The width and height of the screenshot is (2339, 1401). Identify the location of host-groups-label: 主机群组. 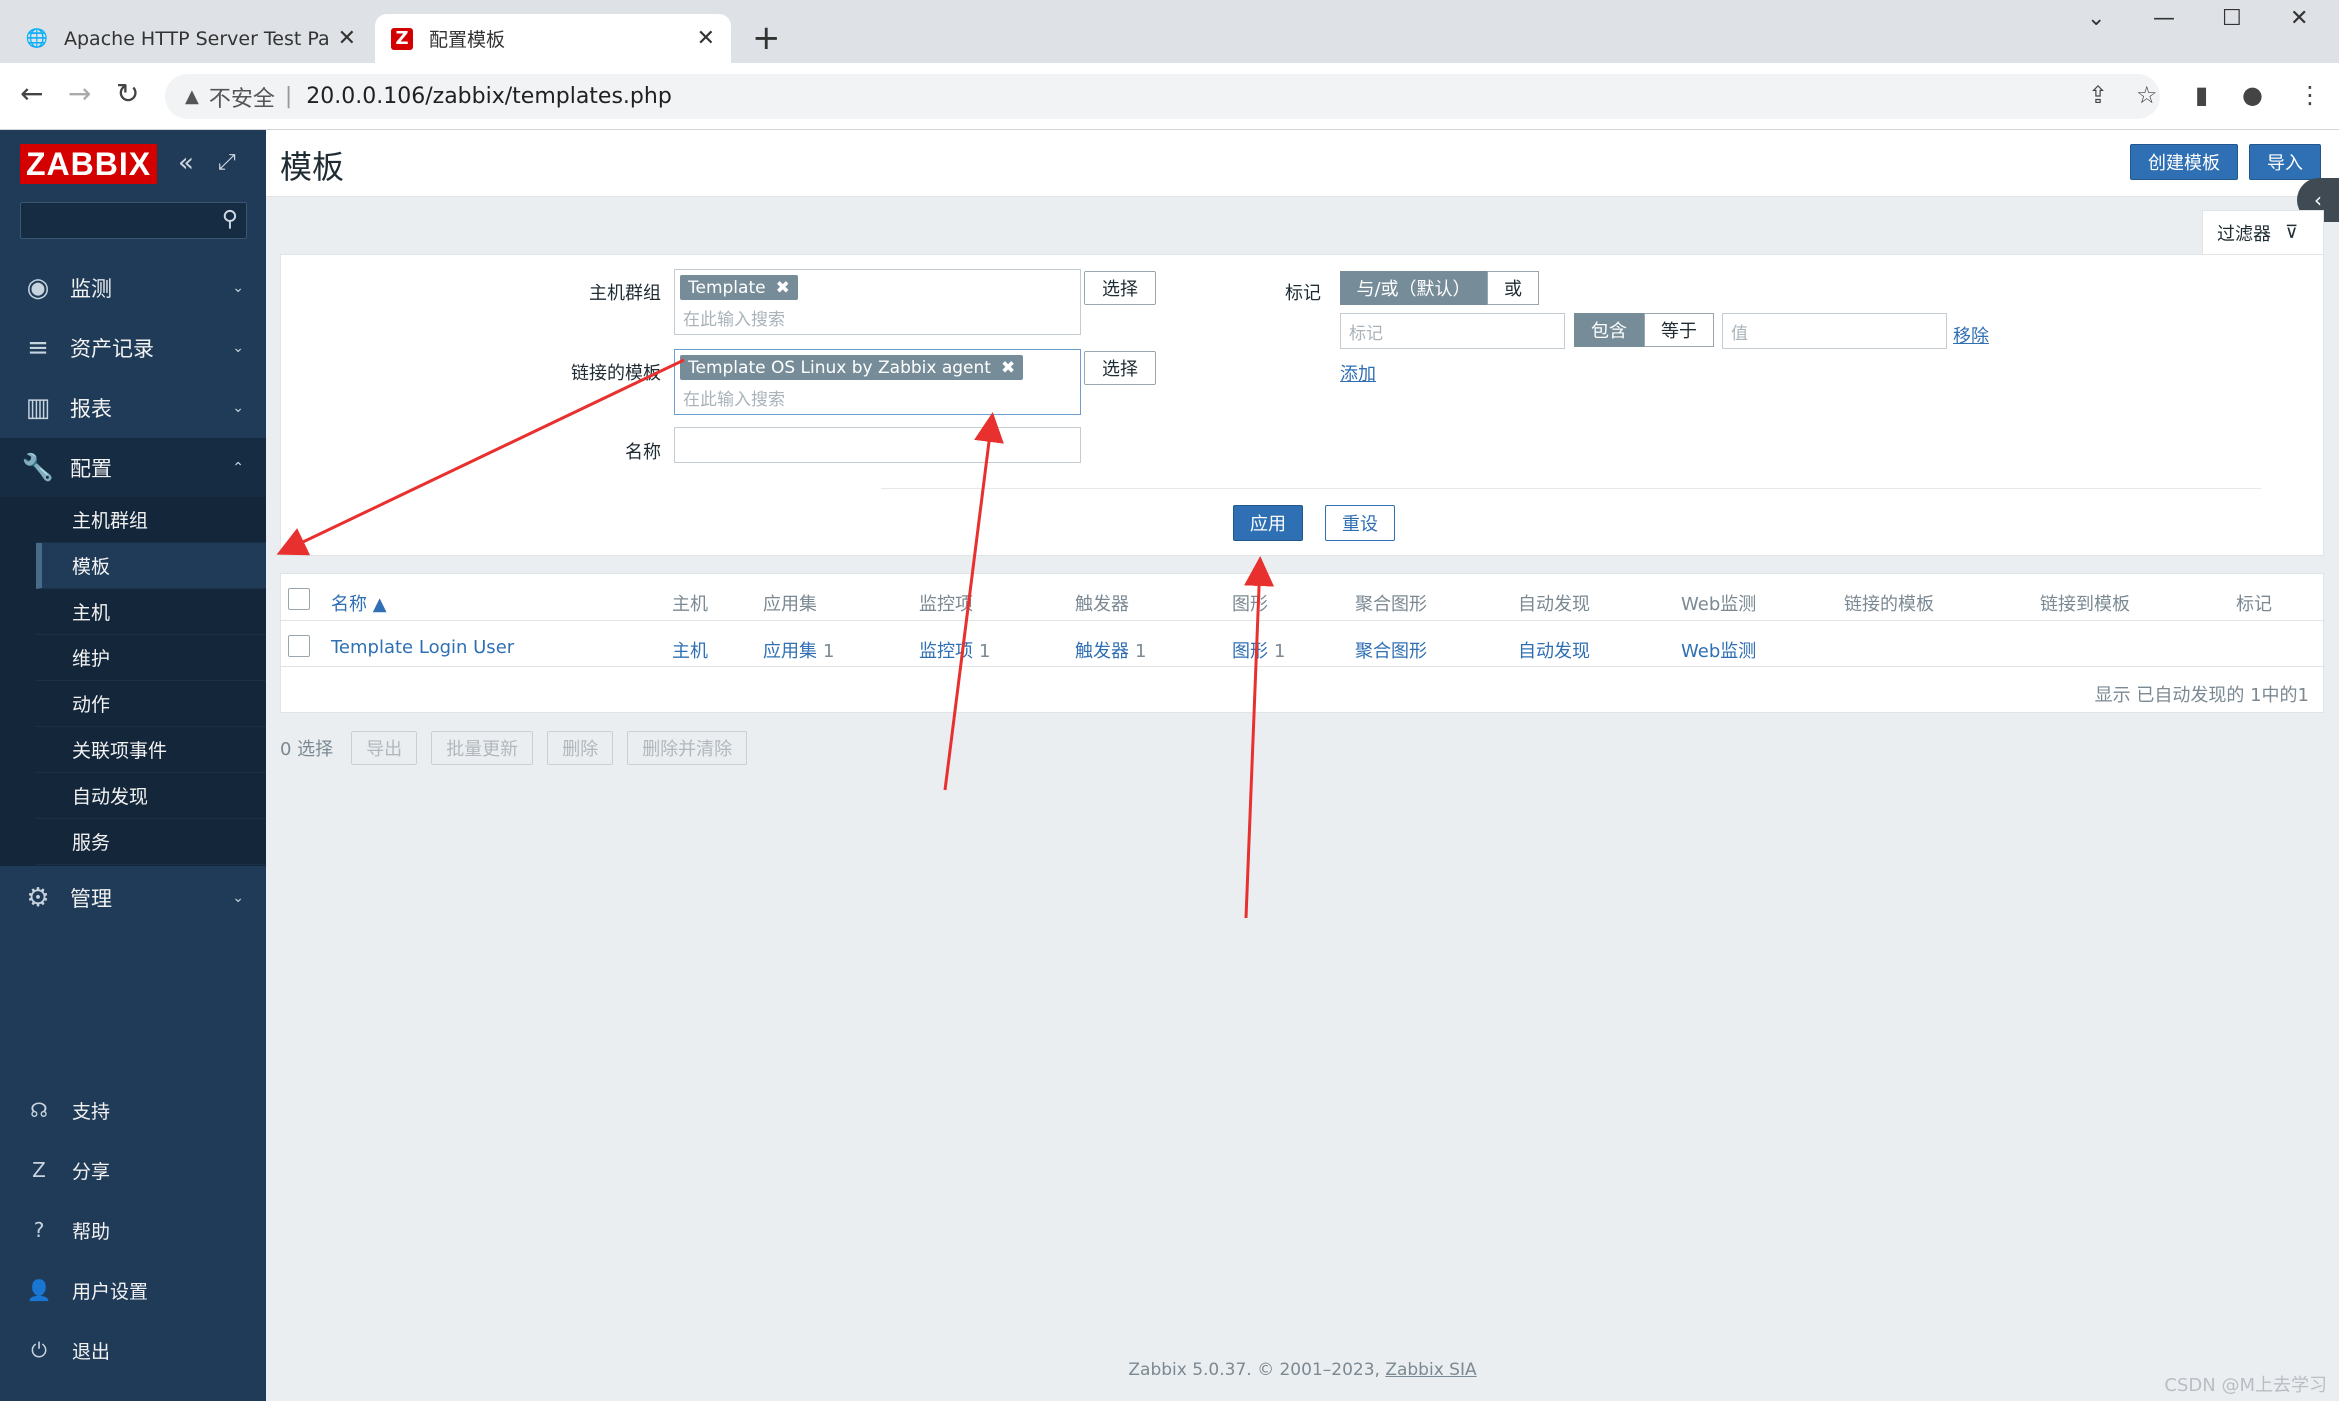
(625, 293).